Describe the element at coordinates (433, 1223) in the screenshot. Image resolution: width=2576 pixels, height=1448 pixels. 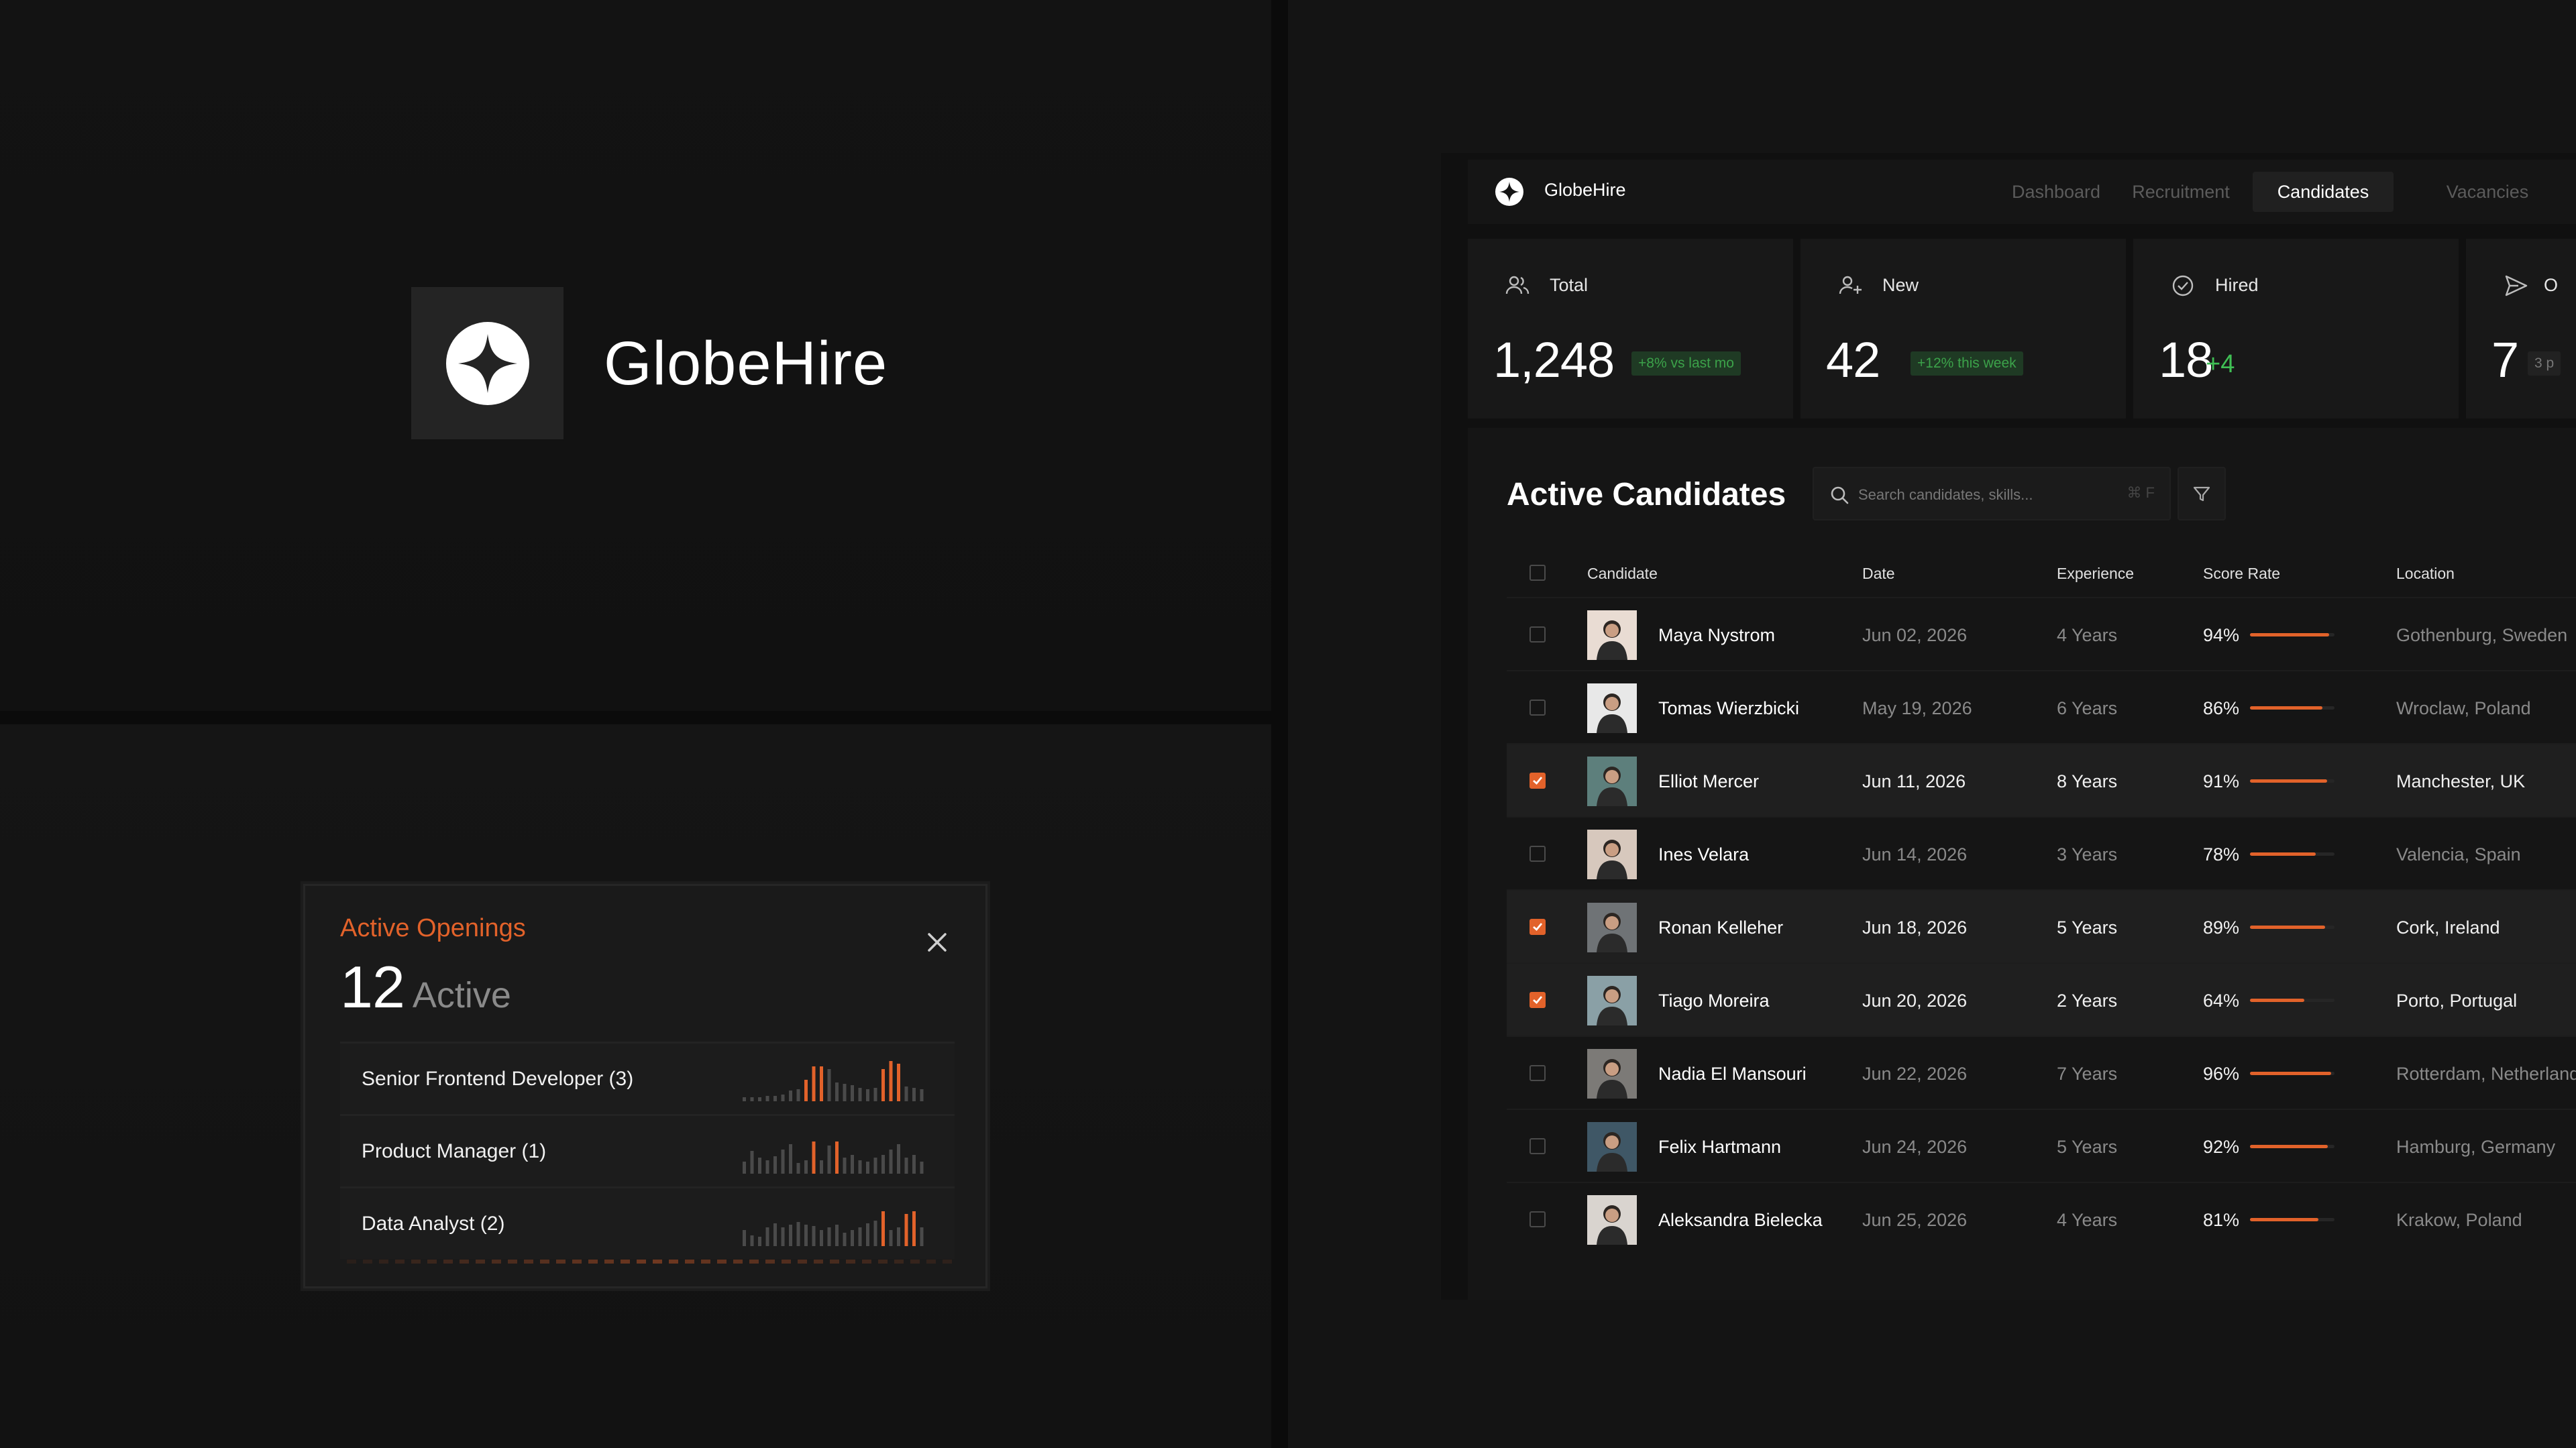
I see `opening-label: Data Analyst (2)` at that location.